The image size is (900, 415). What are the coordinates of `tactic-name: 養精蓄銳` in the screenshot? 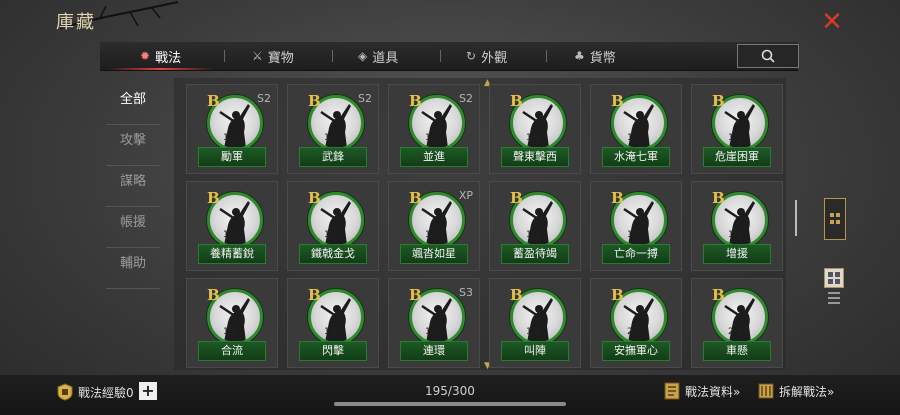 It's located at (232, 254).